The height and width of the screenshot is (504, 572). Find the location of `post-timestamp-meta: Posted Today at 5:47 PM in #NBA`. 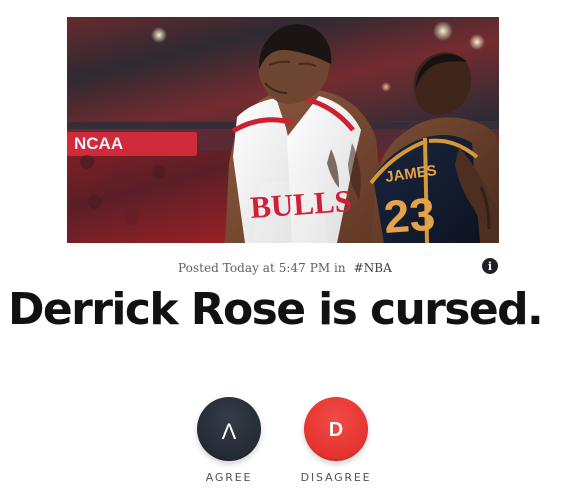

post-timestamp-meta: Posted Today at 5:47 PM in #NBA is located at coordinates (285, 268).